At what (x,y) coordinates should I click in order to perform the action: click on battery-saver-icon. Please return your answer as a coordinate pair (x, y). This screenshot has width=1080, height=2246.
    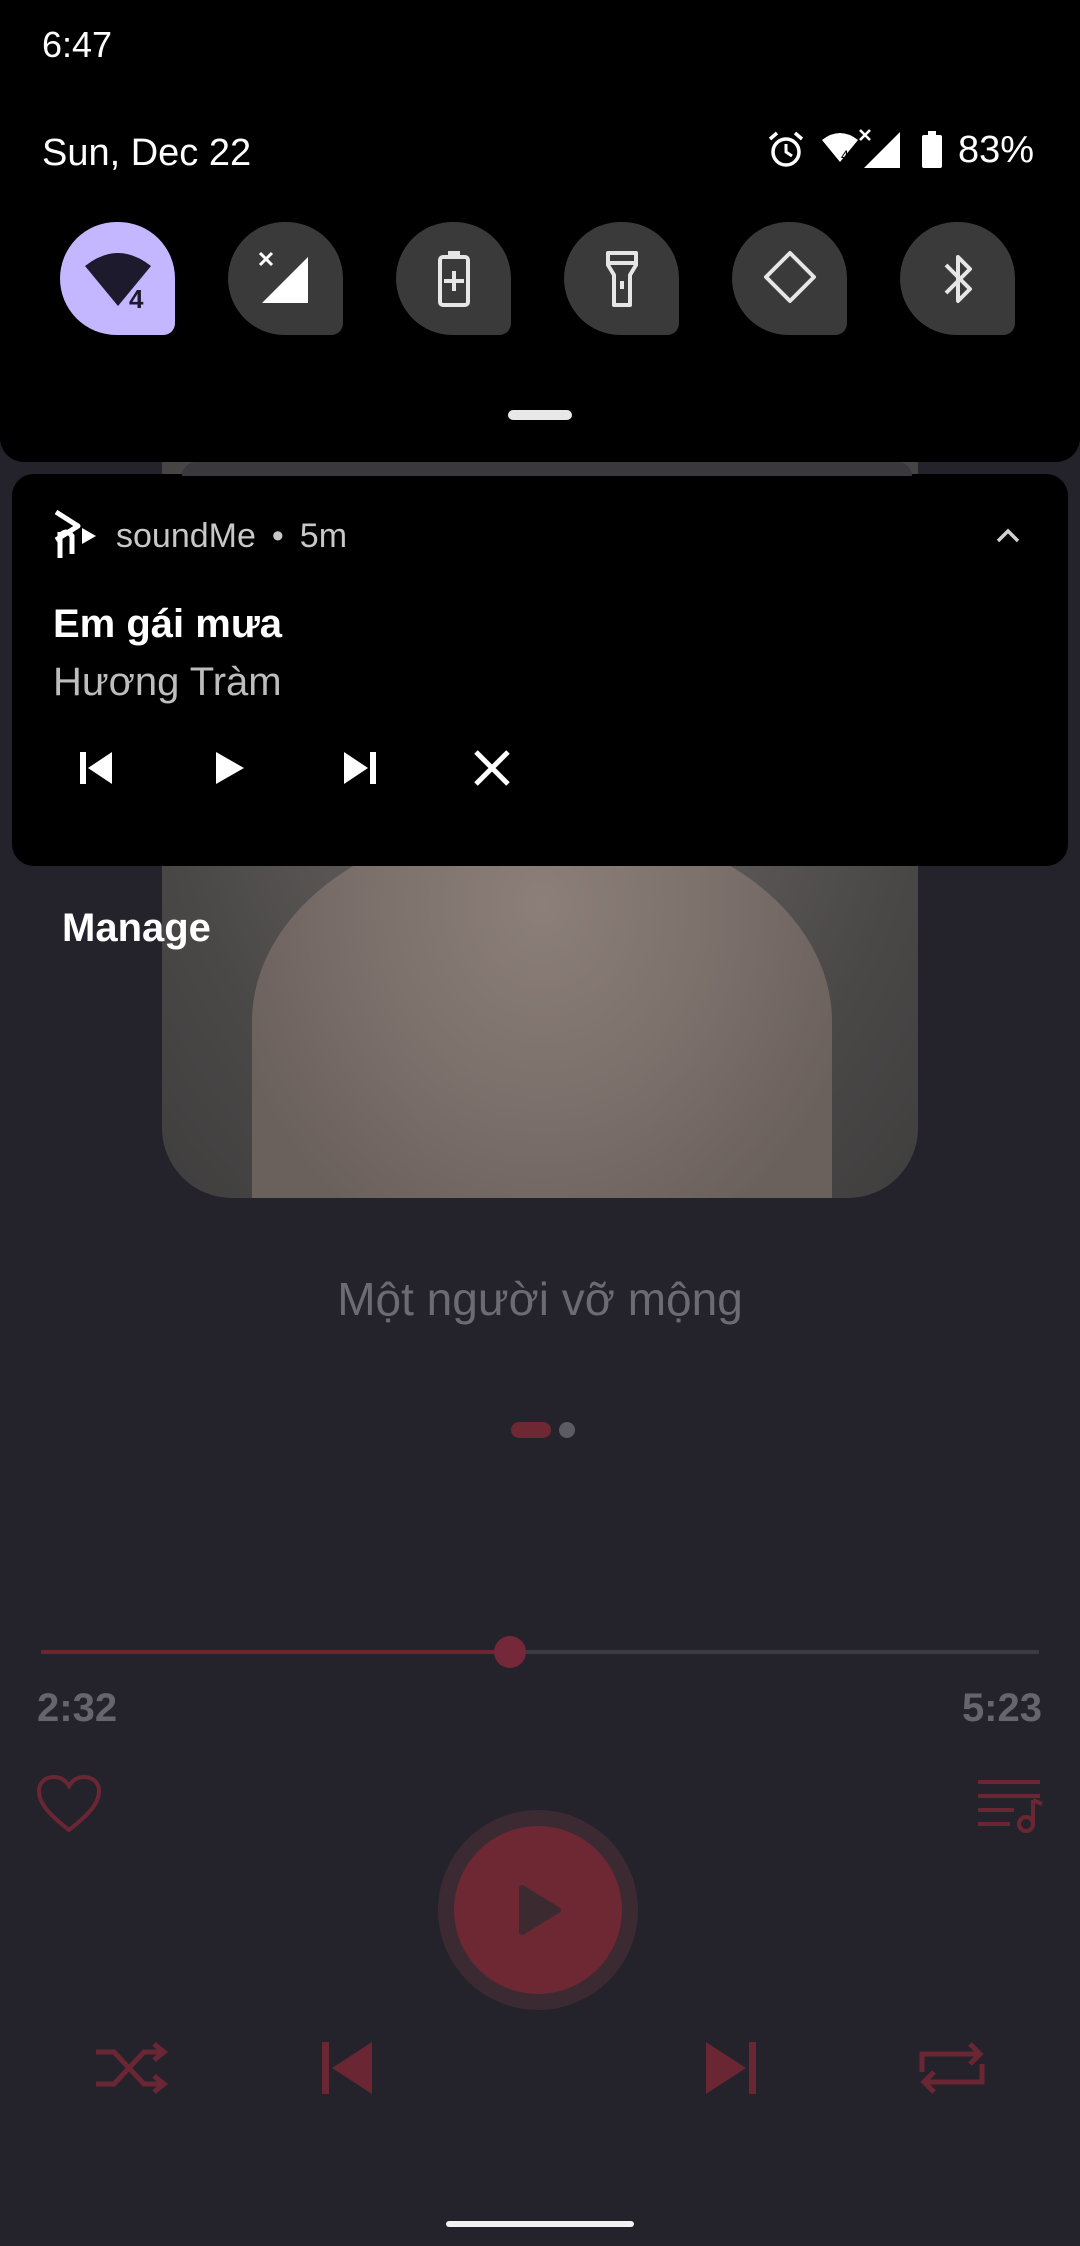
    Looking at the image, I should click on (453, 278).